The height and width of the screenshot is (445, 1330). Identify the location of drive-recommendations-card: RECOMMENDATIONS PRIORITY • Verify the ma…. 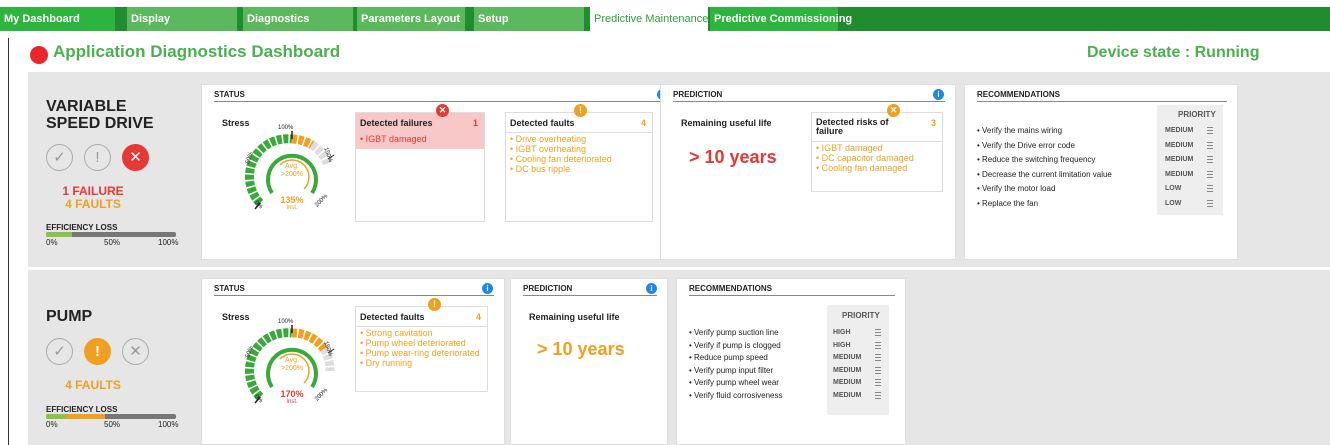
(1101, 172).